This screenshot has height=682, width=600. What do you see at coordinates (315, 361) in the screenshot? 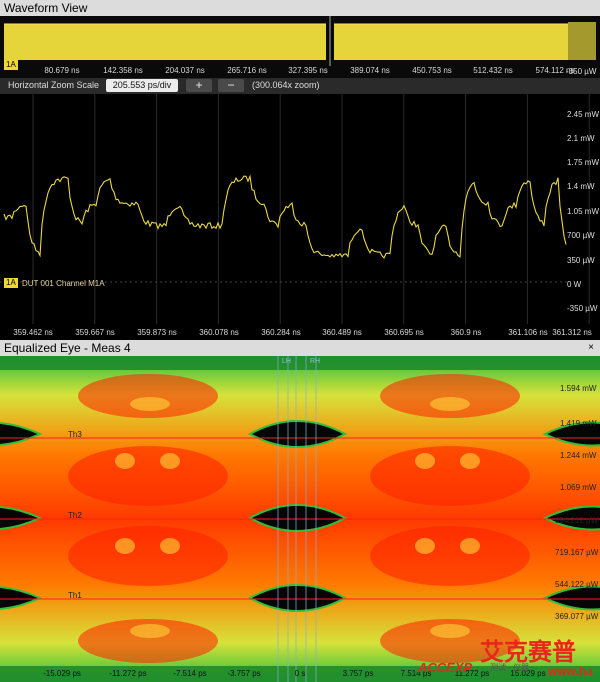
I see `cursor-rh-label: RH` at bounding box center [315, 361].